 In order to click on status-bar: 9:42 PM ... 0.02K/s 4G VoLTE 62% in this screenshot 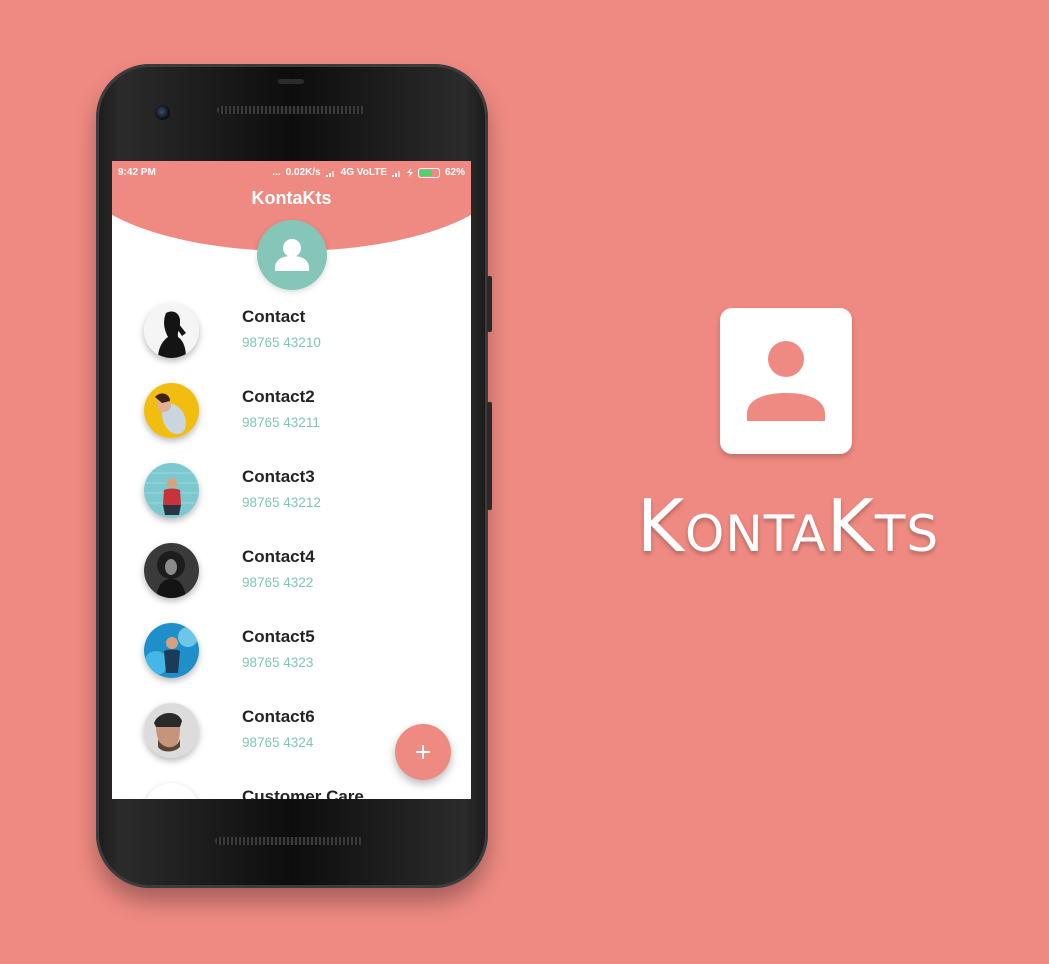, I will do `click(291, 172)`.